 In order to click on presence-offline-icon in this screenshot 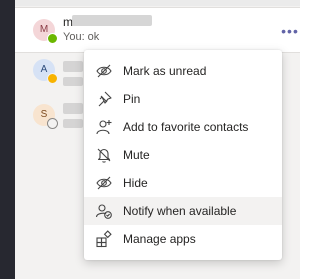, I will do `click(52, 123)`.